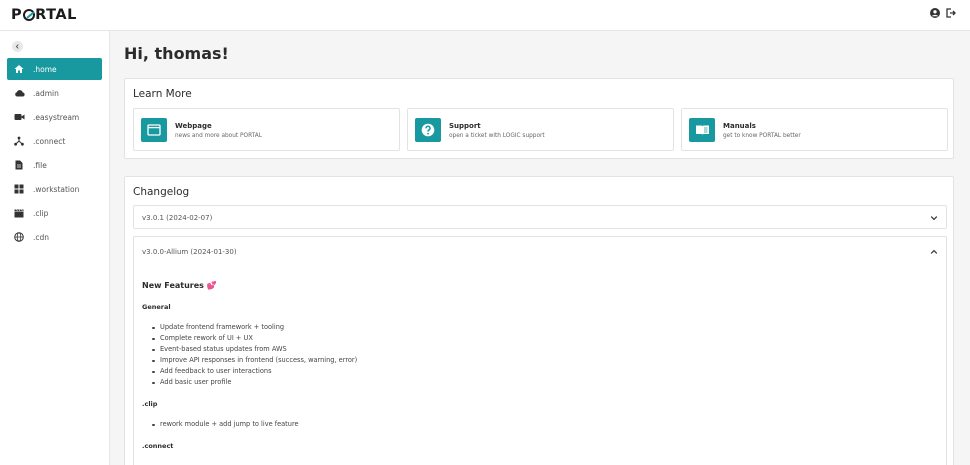  I want to click on support-tile: Support open a ticket with LOGIC support, so click(540, 129).